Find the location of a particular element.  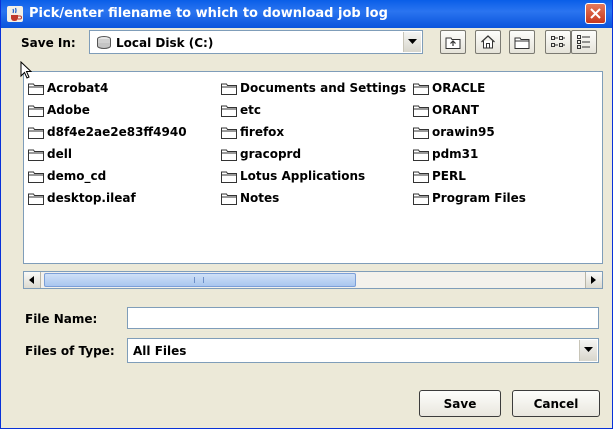

home-icon is located at coordinates (488, 42).